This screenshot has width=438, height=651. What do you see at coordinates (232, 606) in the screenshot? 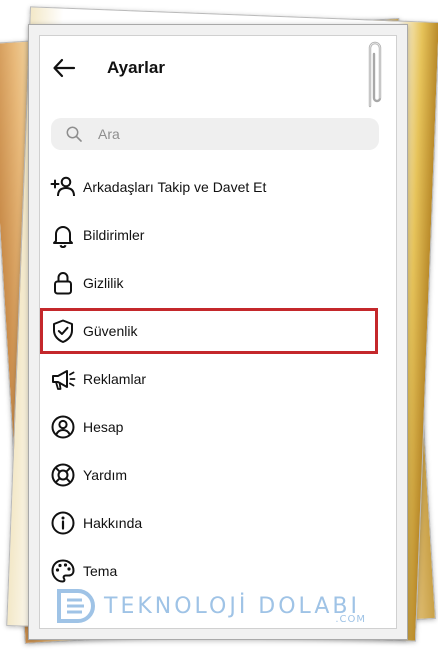
I see `watermark-text: TEKNOLOJİ DOLABI` at bounding box center [232, 606].